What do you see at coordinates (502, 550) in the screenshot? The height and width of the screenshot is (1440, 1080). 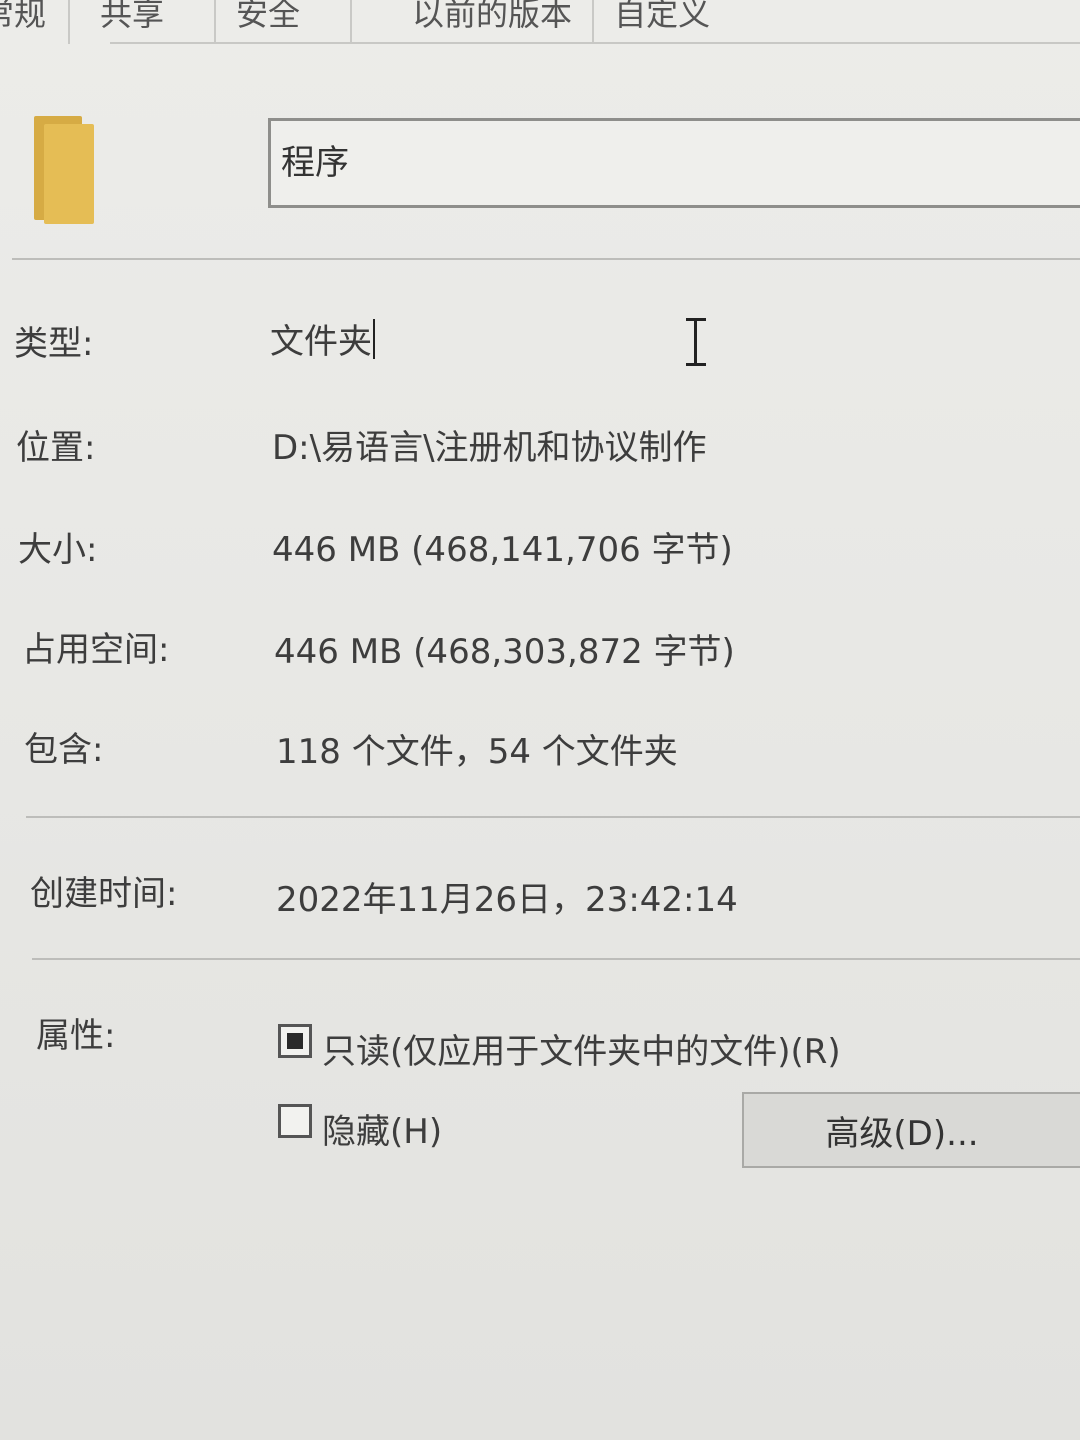 I see `size-value: 446 MB (468,141,706 字节)` at bounding box center [502, 550].